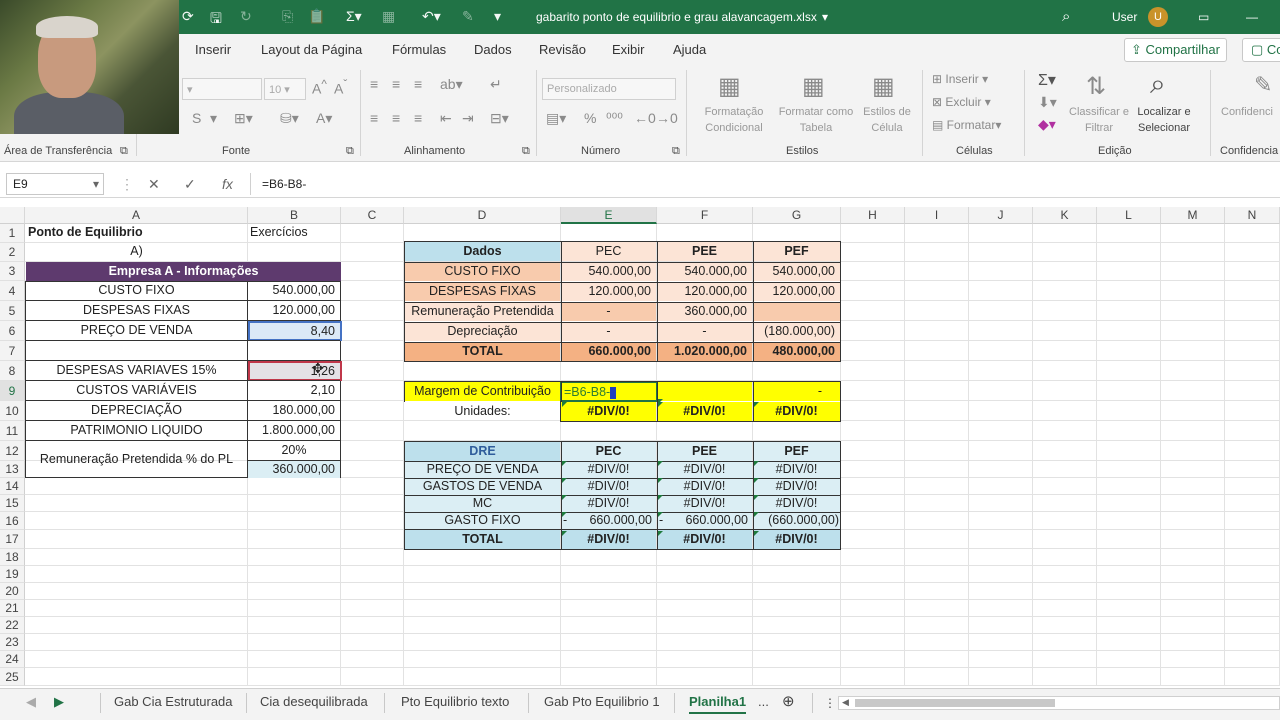  What do you see at coordinates (937, 215) in the screenshot?
I see `col-header-i: I` at bounding box center [937, 215].